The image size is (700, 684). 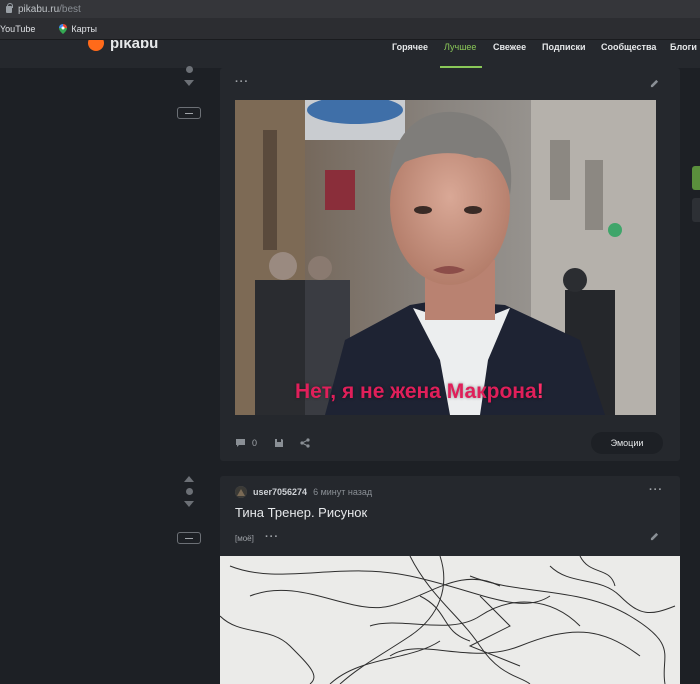 I want to click on bookmark-label: YouTube, so click(x=18, y=28).